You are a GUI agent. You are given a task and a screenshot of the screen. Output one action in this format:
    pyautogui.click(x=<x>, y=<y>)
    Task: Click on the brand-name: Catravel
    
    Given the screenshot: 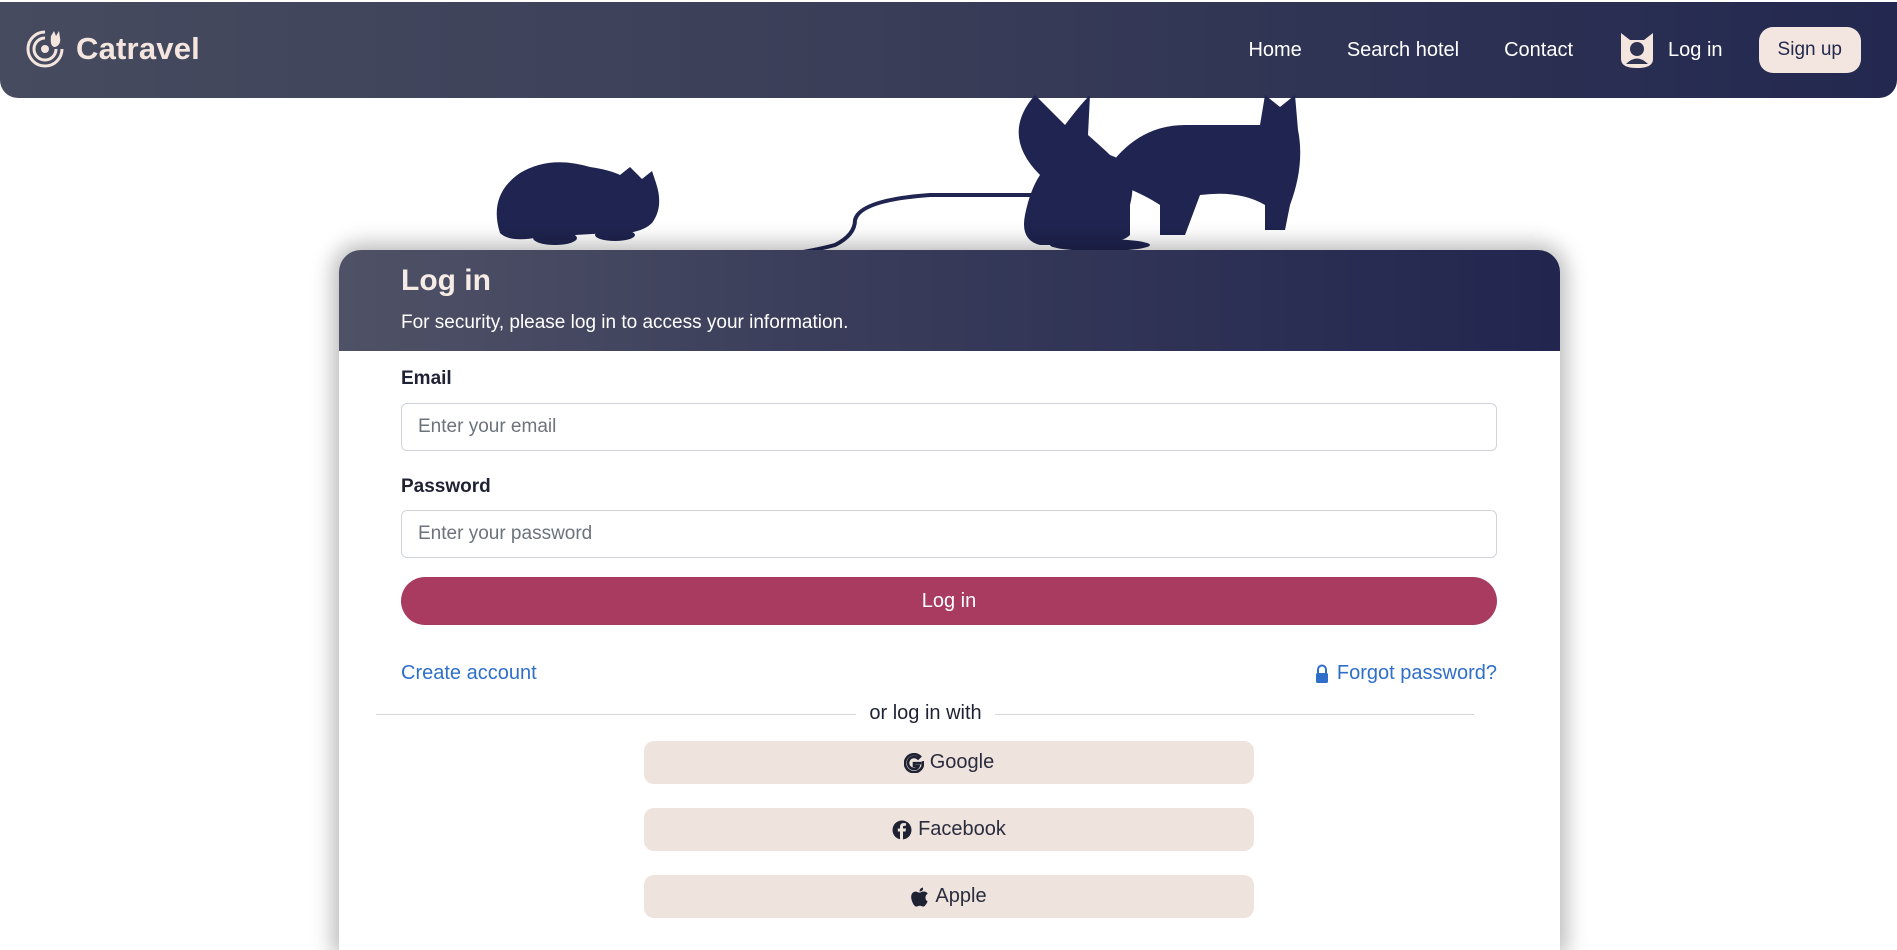 What is the action you would take?
    pyautogui.click(x=138, y=48)
    